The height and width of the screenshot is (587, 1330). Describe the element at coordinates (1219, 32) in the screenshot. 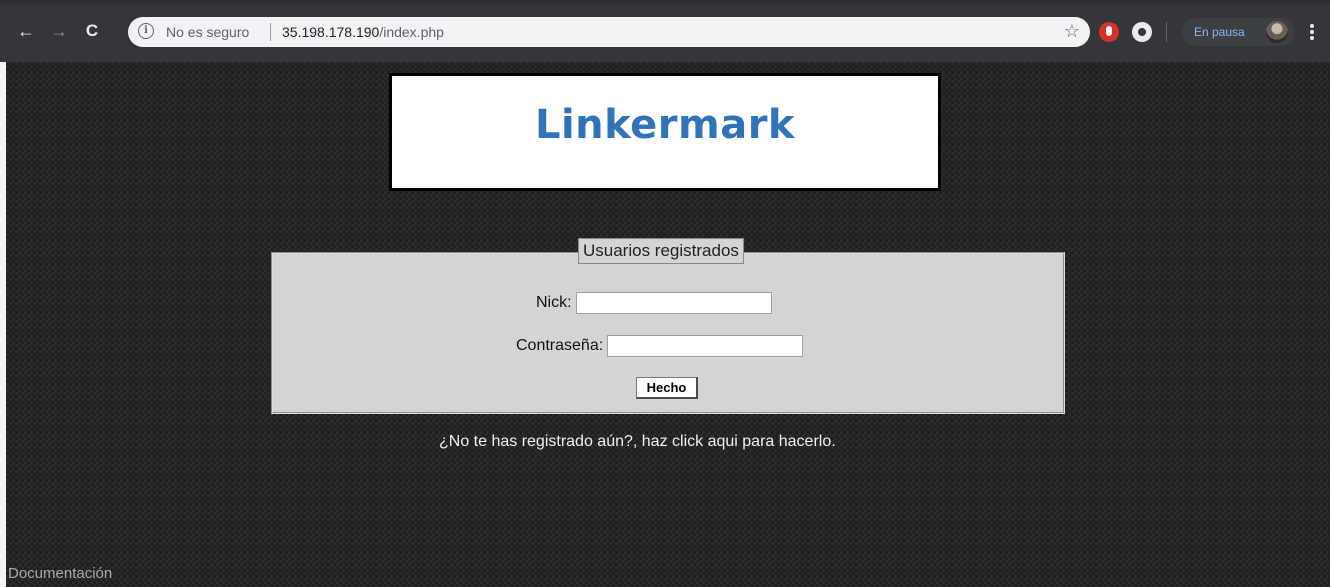

I see `profile-status: En pausa` at that location.